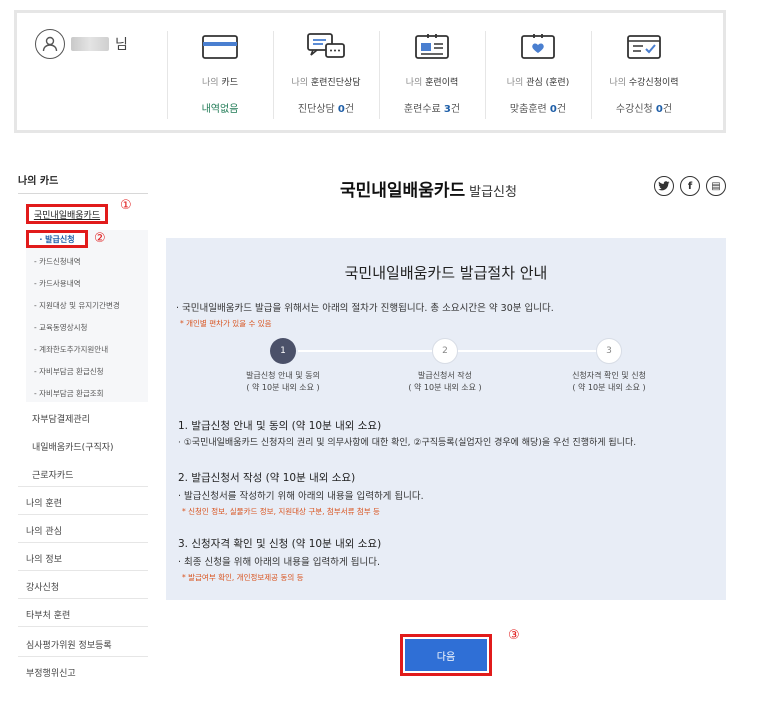 The image size is (784, 702). Describe the element at coordinates (83, 586) in the screenshot. I see `sidebar-item-instructor: 강사신청` at that location.